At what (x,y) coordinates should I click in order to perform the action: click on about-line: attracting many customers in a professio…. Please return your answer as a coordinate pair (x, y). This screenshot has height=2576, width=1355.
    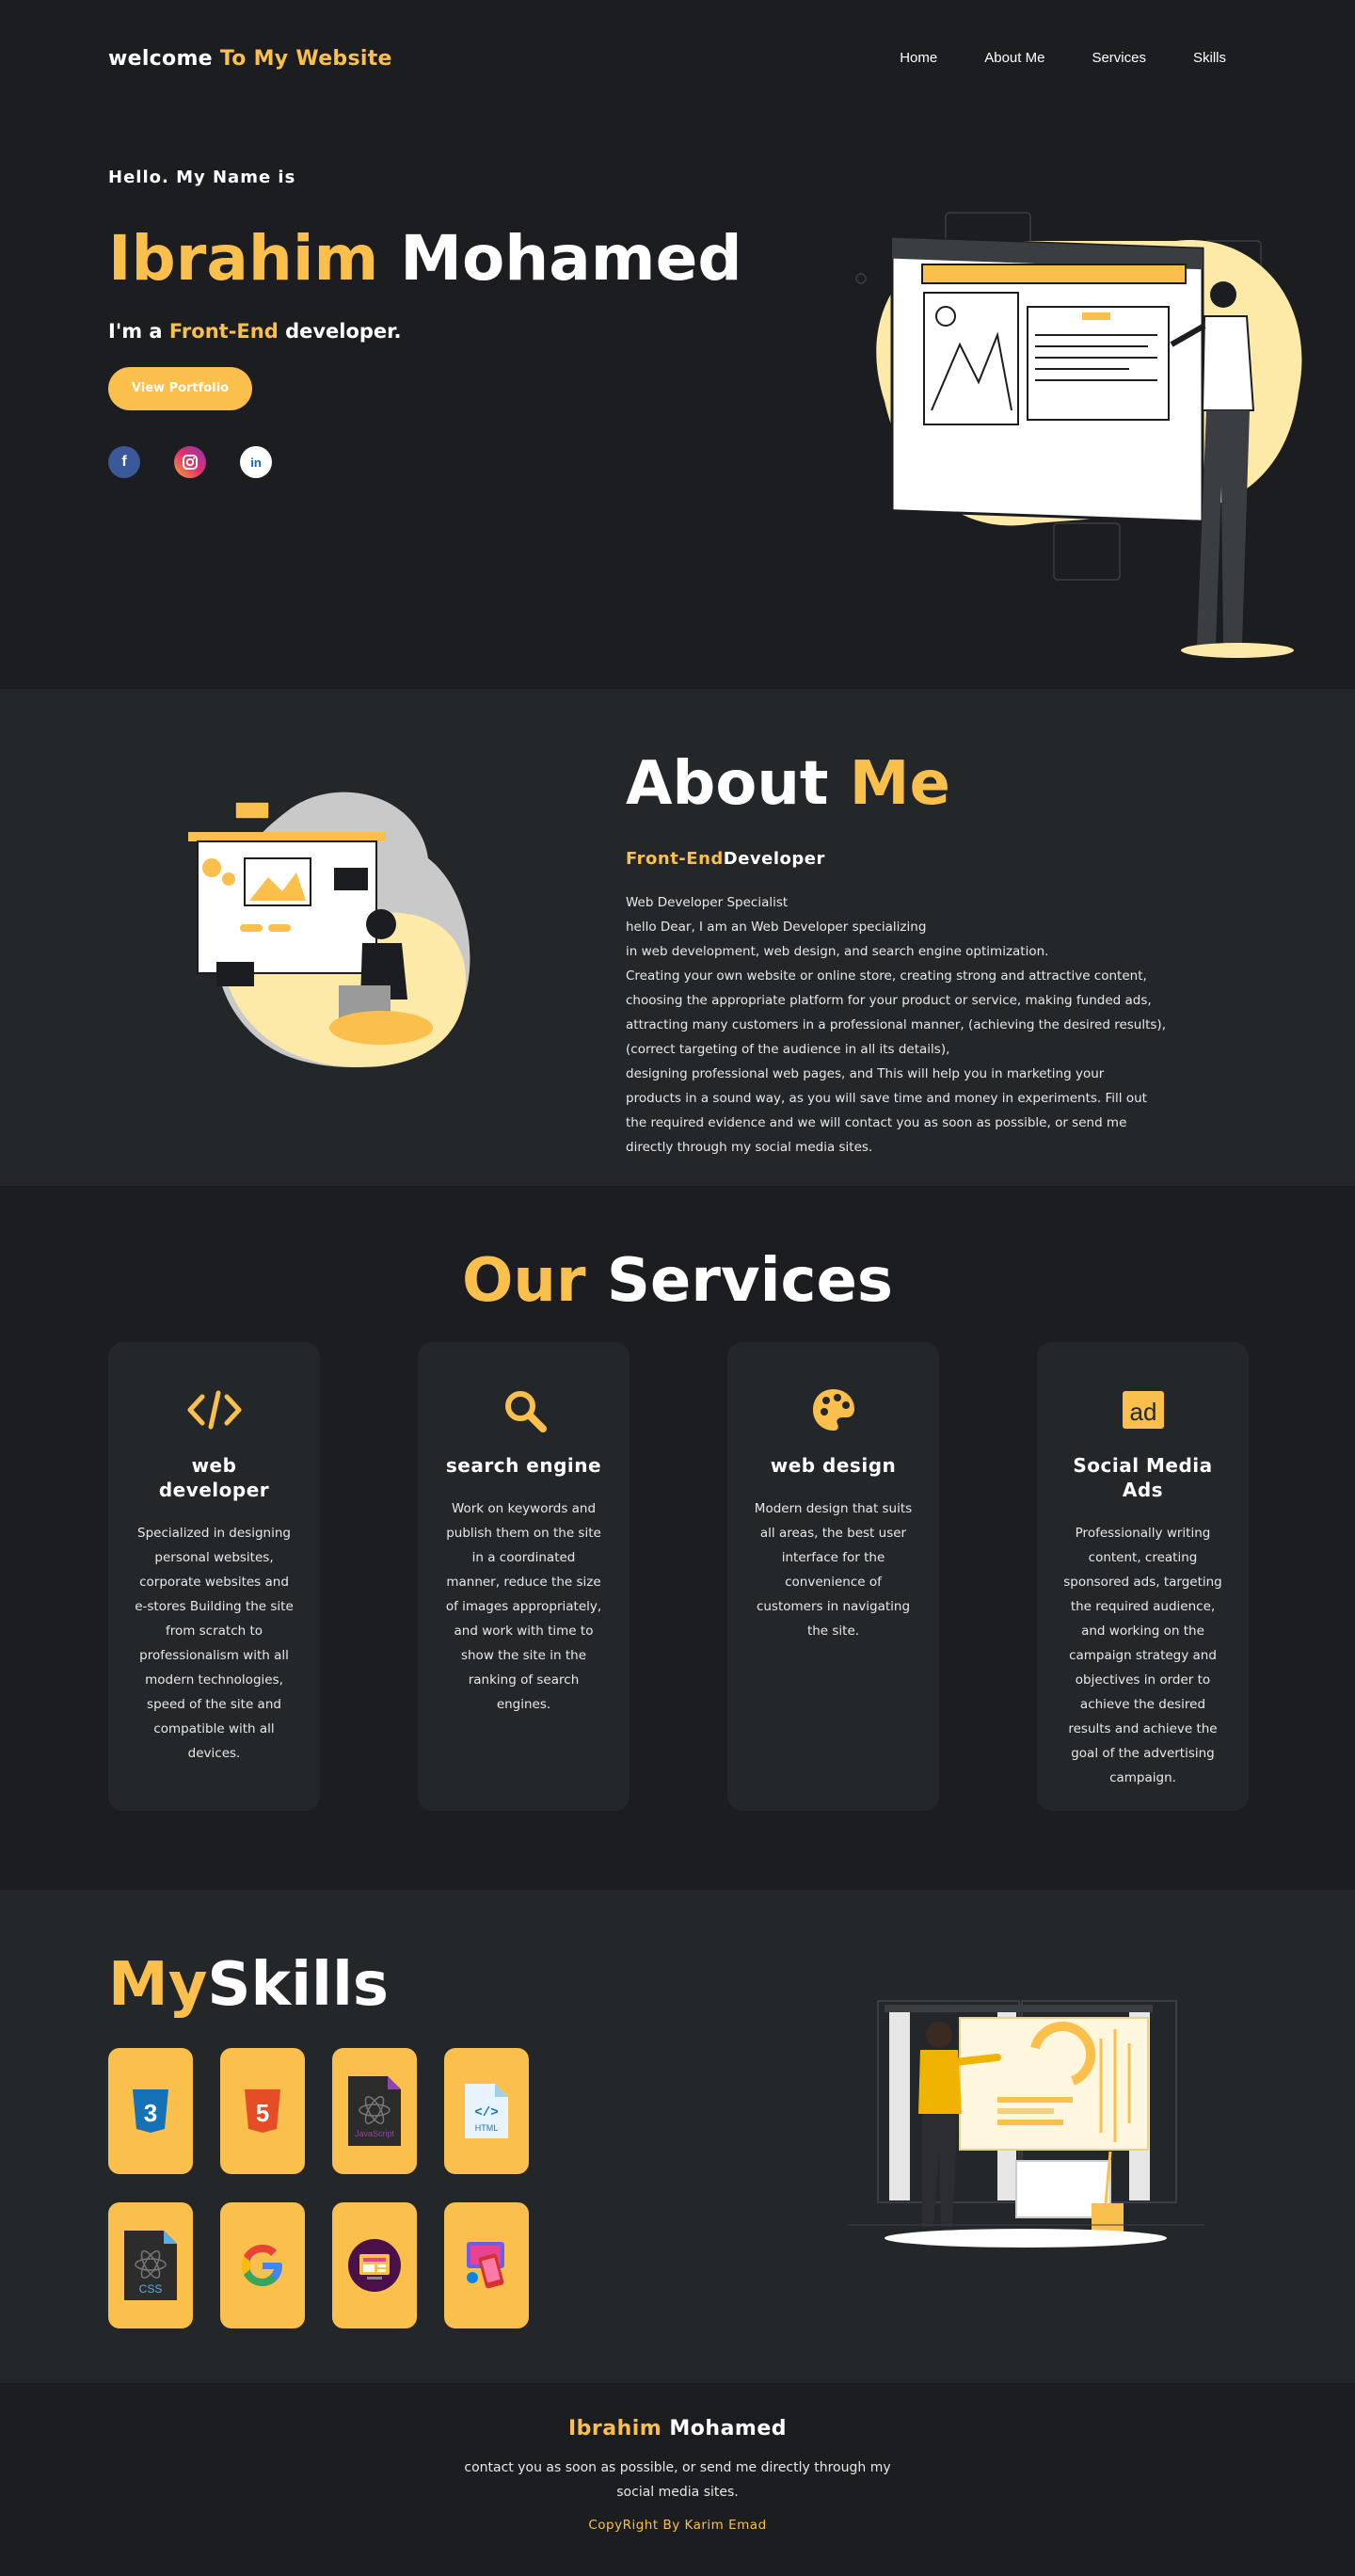
    Looking at the image, I should click on (896, 1024).